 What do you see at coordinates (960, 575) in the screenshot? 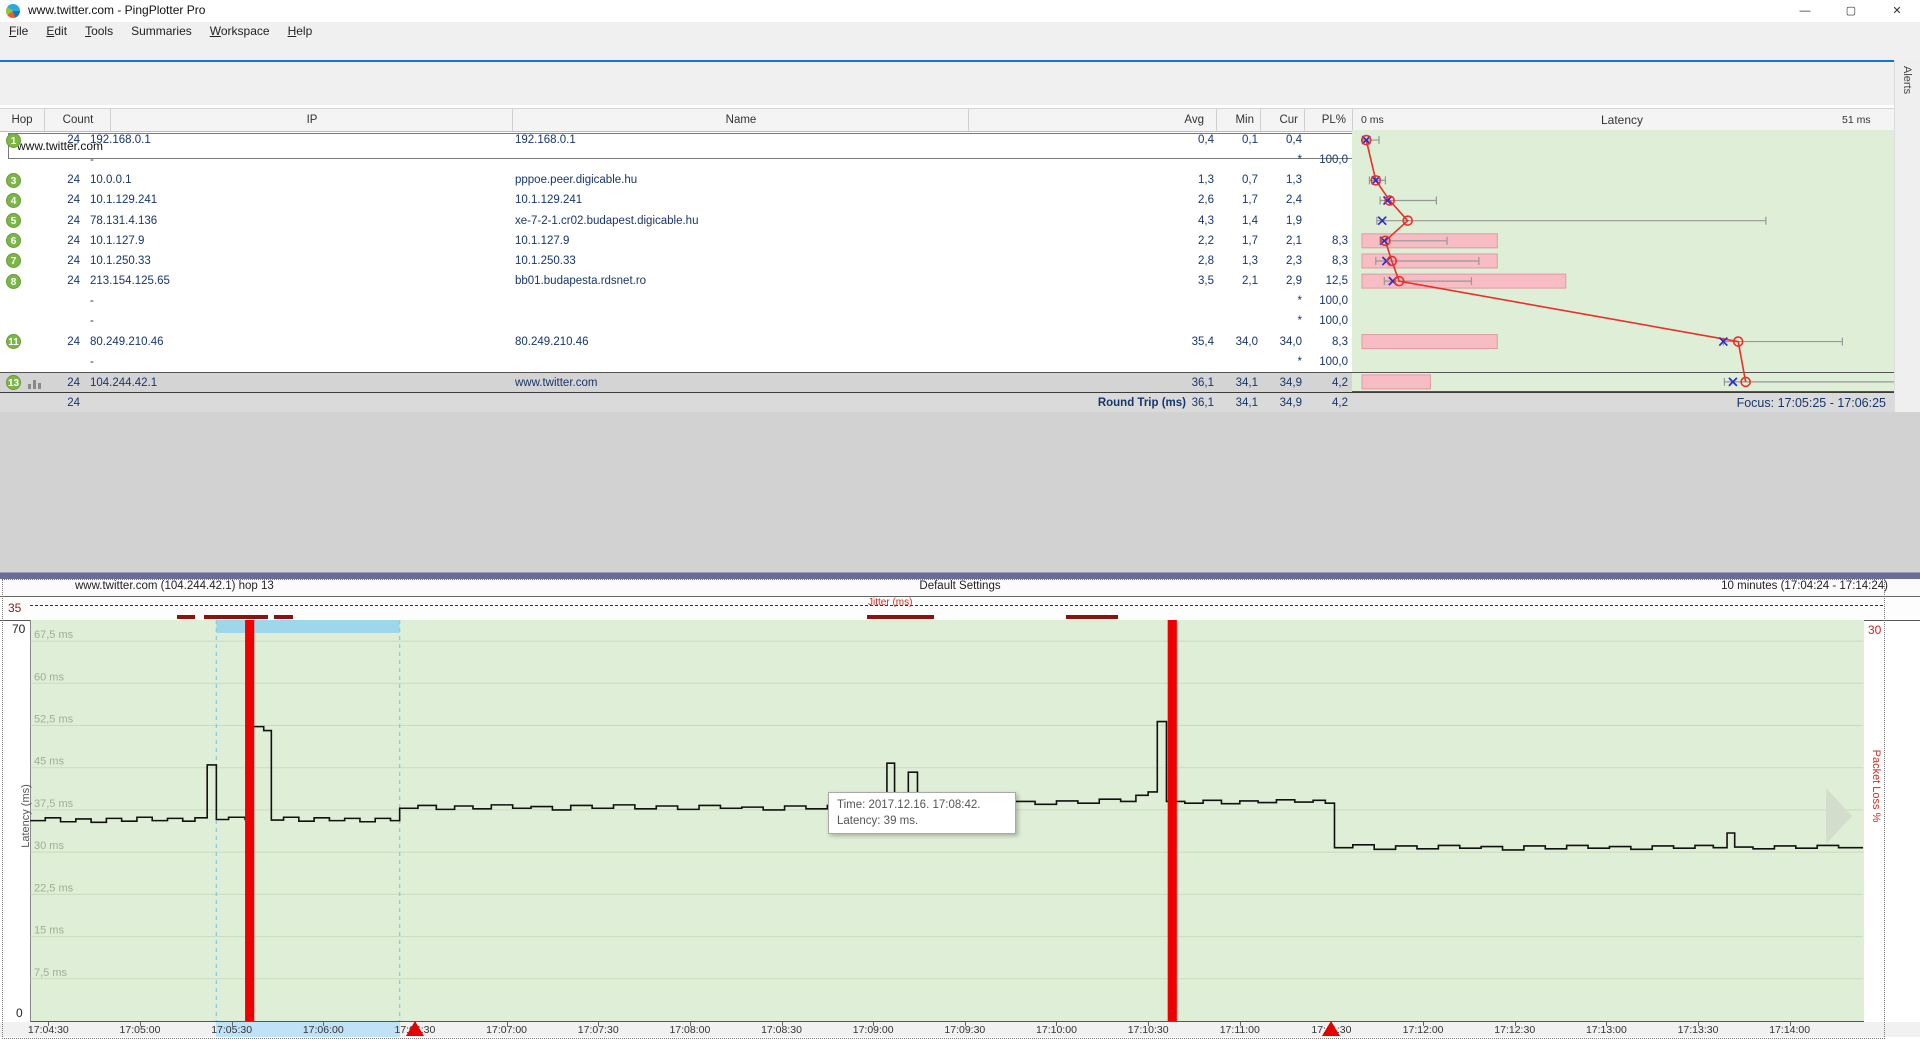
I see `pane-splitter` at bounding box center [960, 575].